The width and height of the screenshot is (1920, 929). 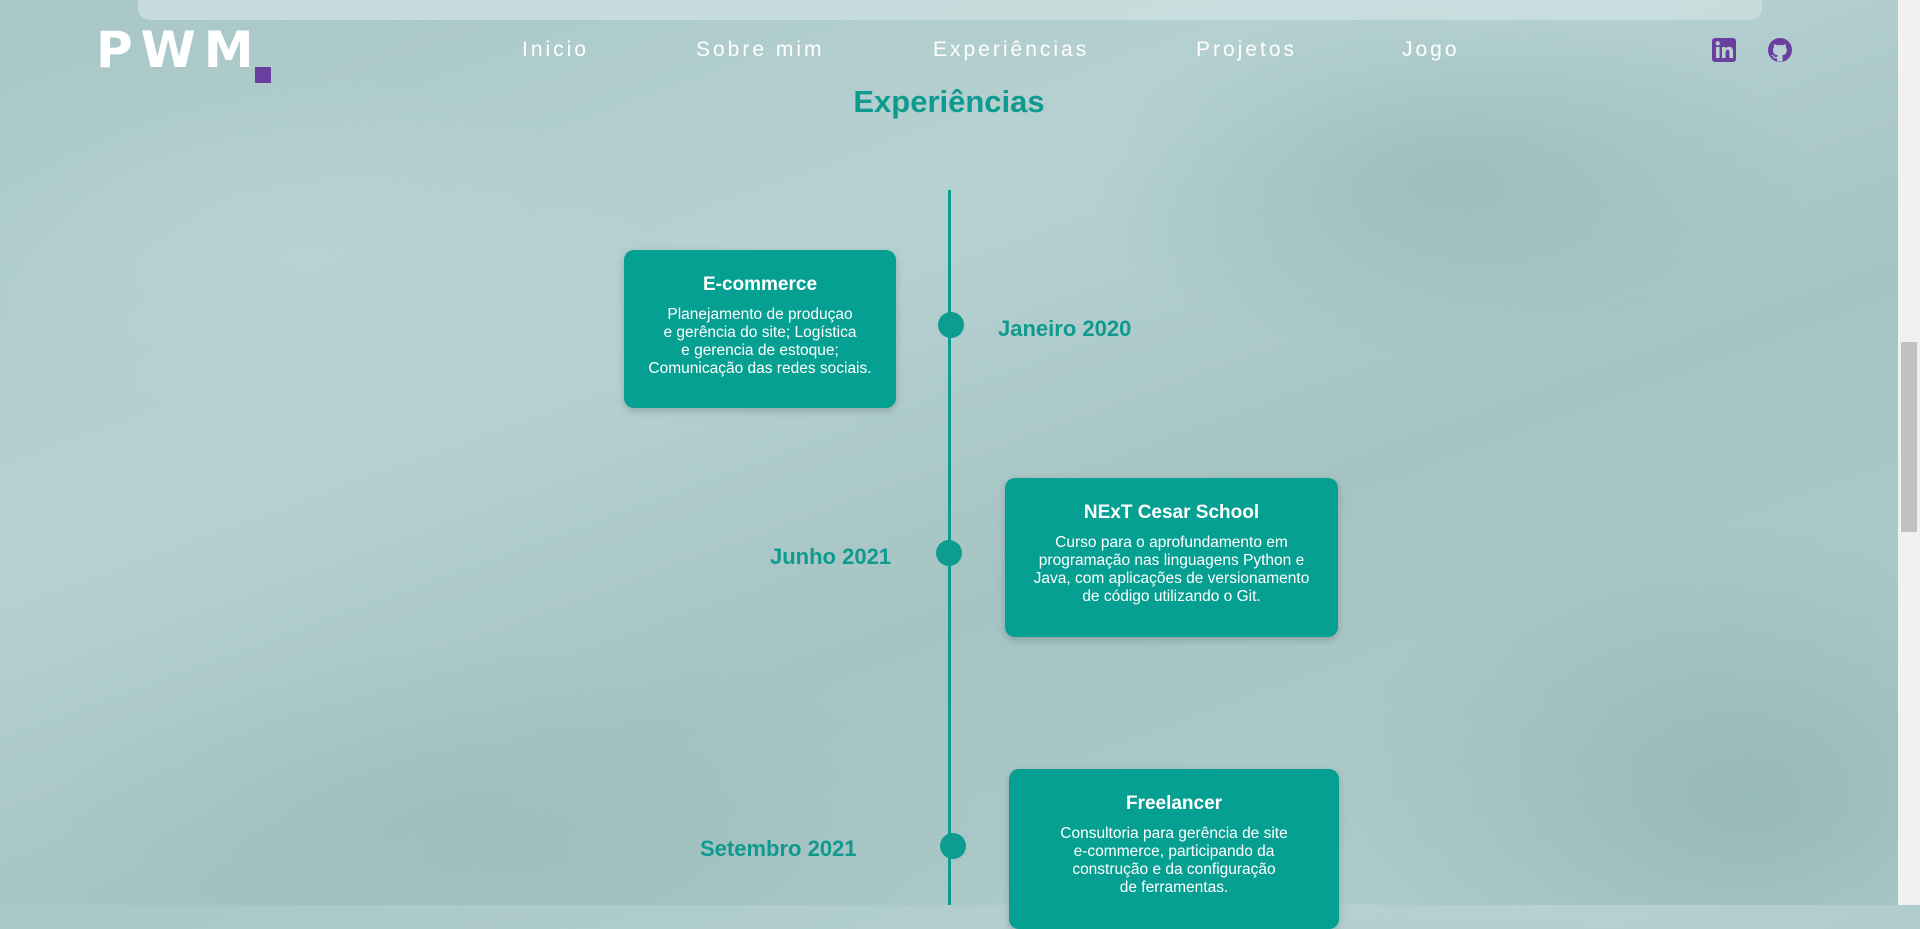 I want to click on github-icon, so click(x=1780, y=50).